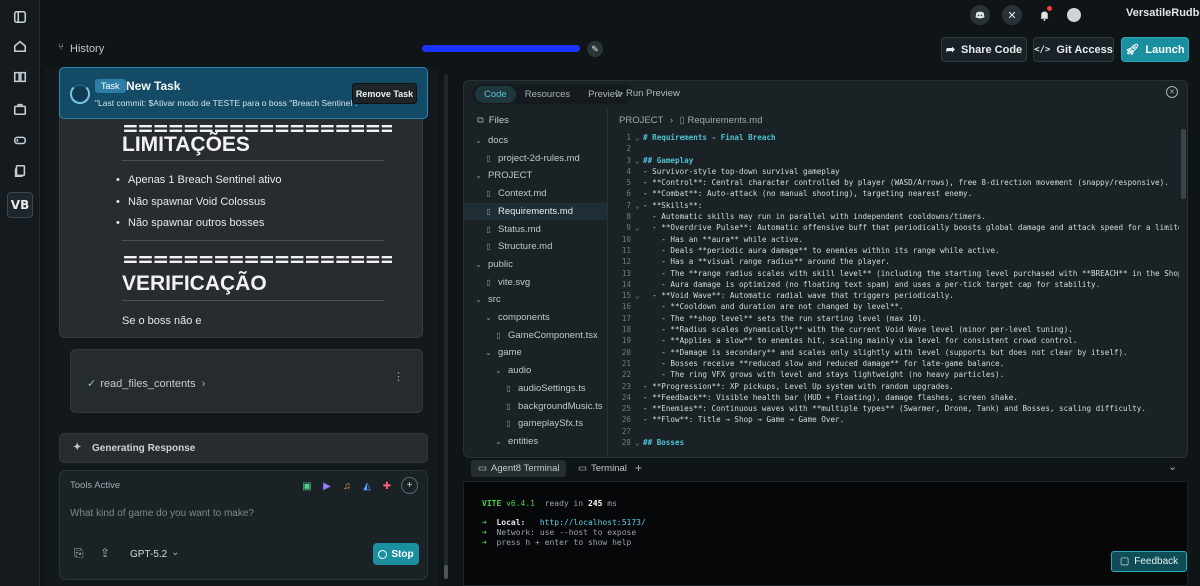 This screenshot has height=586, width=1200. What do you see at coordinates (1044, 15) in the screenshot?
I see `notification-bell-icon` at bounding box center [1044, 15].